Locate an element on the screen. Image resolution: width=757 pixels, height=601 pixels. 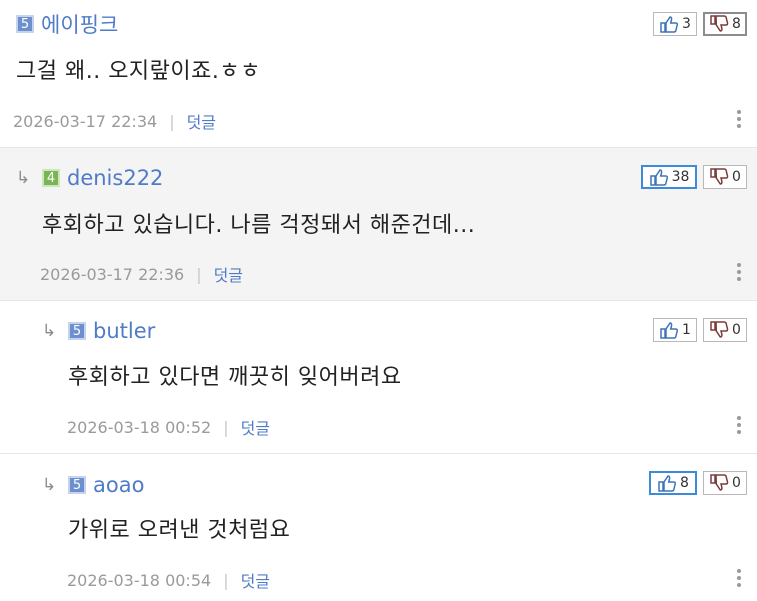
comment-header: ↳ 5 aoao is located at coordinates (93, 485).